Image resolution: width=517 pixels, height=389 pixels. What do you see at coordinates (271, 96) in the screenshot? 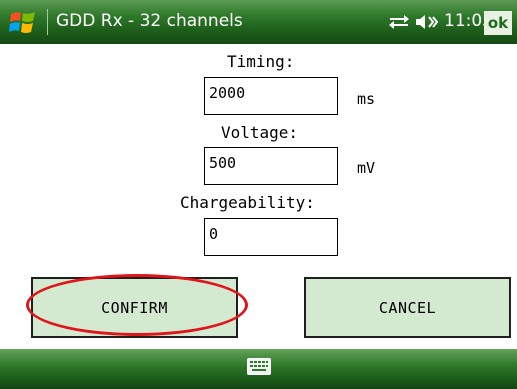
I see `timing-input: 2000` at bounding box center [271, 96].